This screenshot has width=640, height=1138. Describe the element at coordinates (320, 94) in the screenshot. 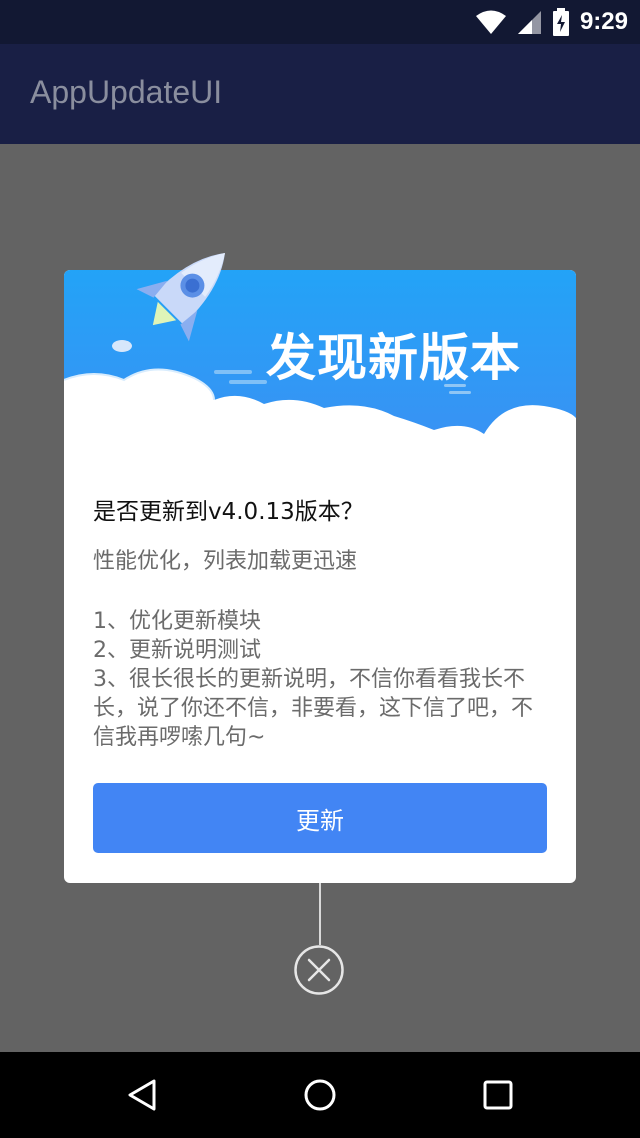

I see `app-bar: AppUpdateUI` at that location.